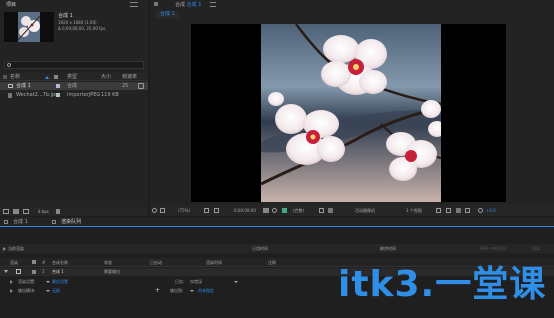 This screenshot has height=318, width=554. I want to click on views-dropdown: 1 个视图, so click(414, 211).